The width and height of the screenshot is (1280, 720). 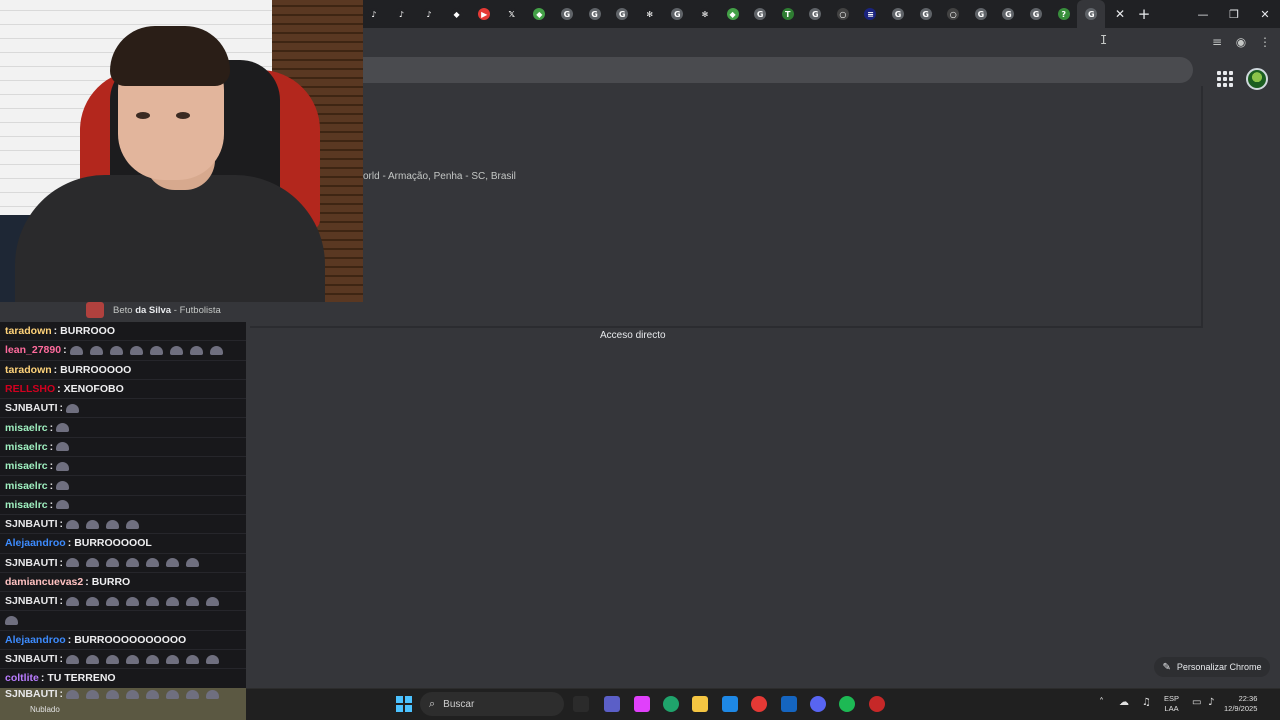 I want to click on browser-tab: ?, so click(x=1064, y=14).